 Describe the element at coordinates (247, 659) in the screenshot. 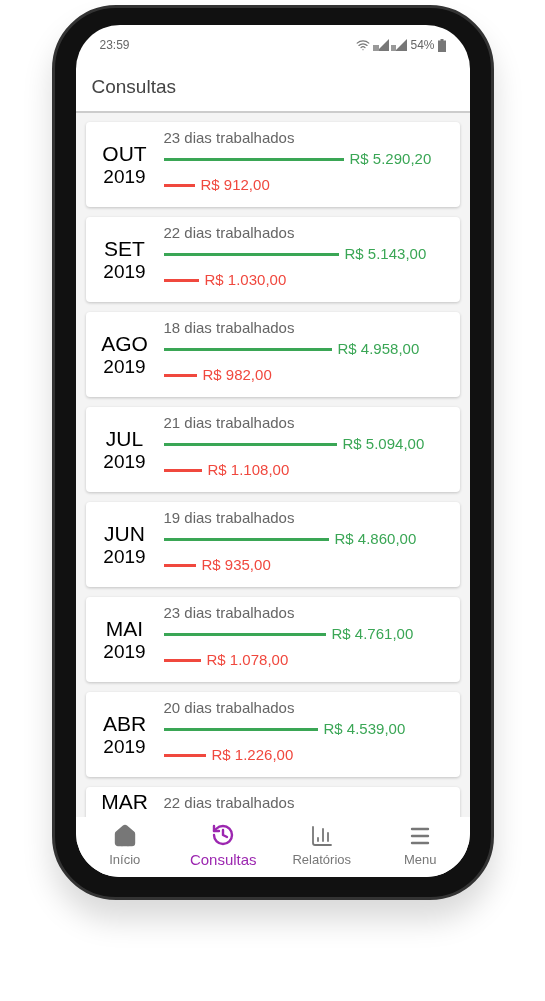

I see `expense-amount: R$ 1.078,00` at that location.